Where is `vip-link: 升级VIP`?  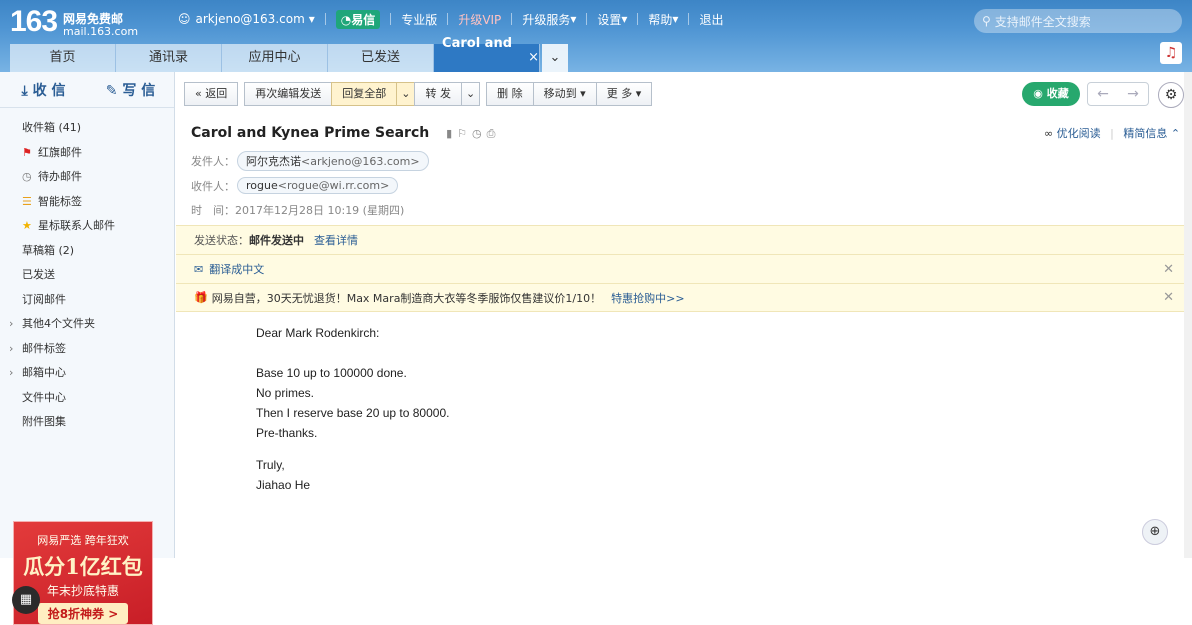
vip-link: 升级VIP is located at coordinates (479, 19).